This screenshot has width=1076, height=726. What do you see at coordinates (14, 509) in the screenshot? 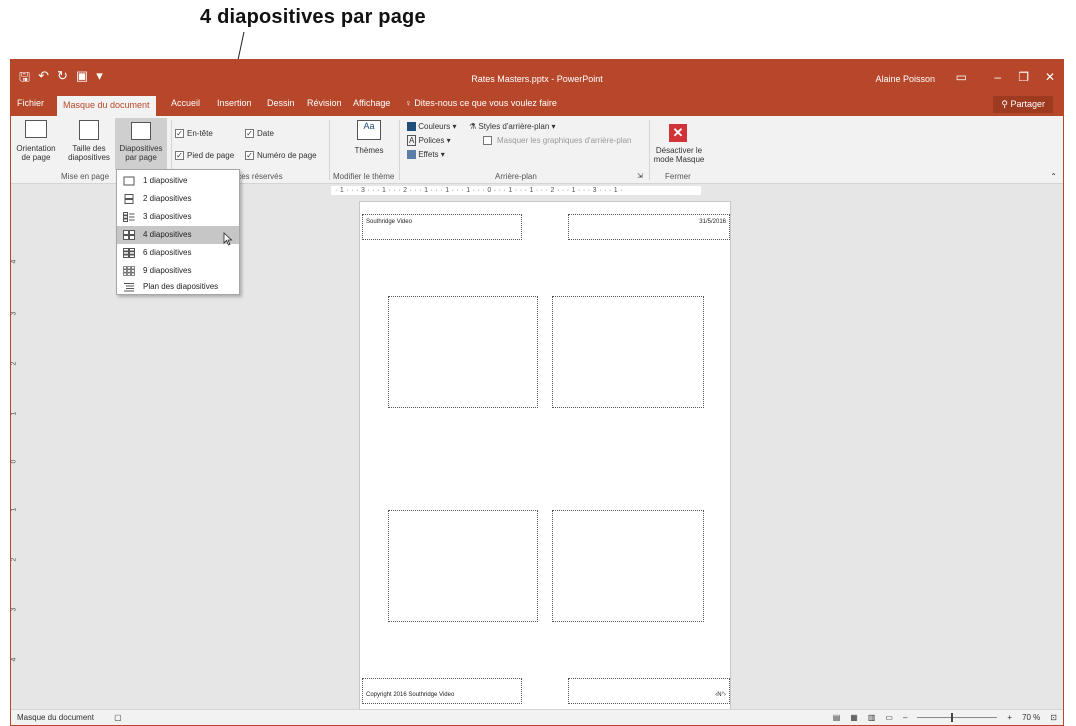
I see `ruler-tick: 1` at bounding box center [14, 509].